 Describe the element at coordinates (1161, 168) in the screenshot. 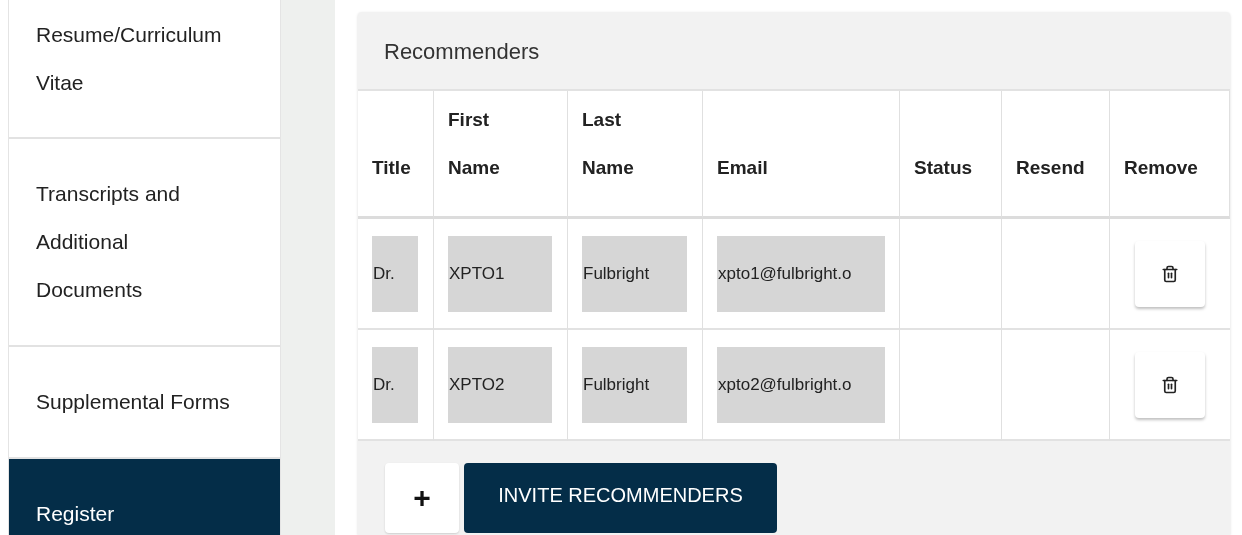

I see `column-header: Remove` at that location.